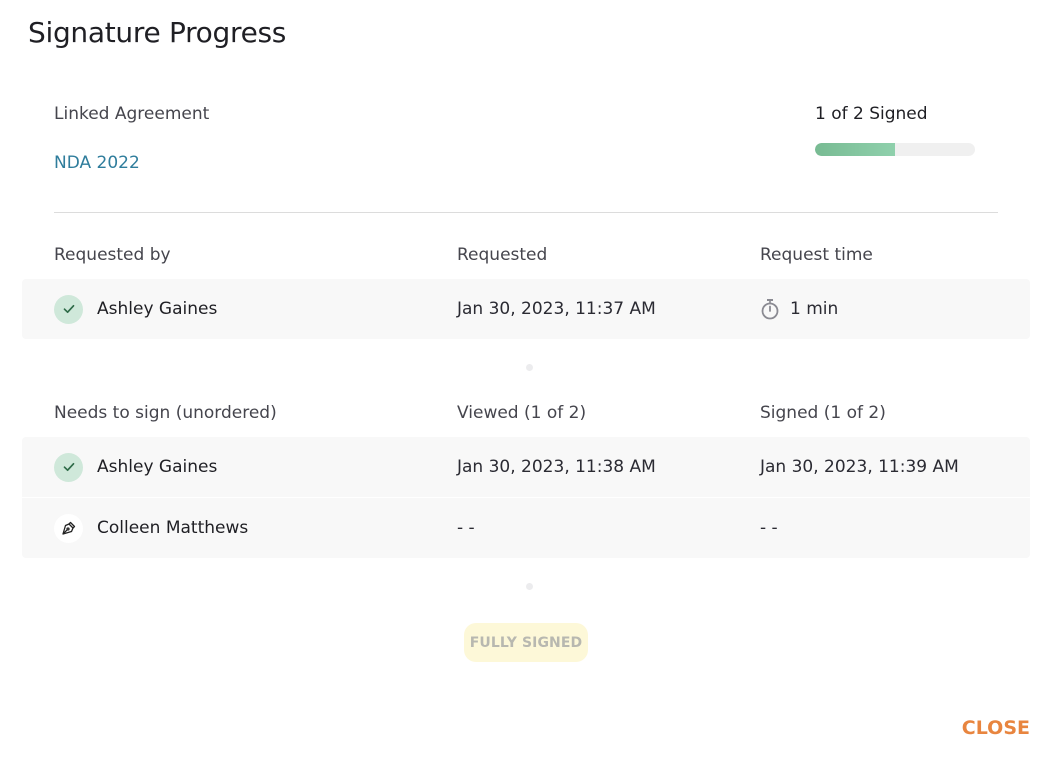 This screenshot has width=1054, height=760. Describe the element at coordinates (526, 212) in the screenshot. I see `divider` at that location.